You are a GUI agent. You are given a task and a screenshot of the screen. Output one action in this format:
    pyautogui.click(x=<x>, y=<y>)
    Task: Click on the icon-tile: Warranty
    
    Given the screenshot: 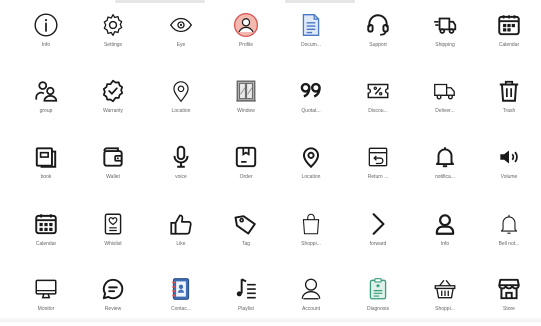 What is the action you would take?
    pyautogui.click(x=113, y=103)
    